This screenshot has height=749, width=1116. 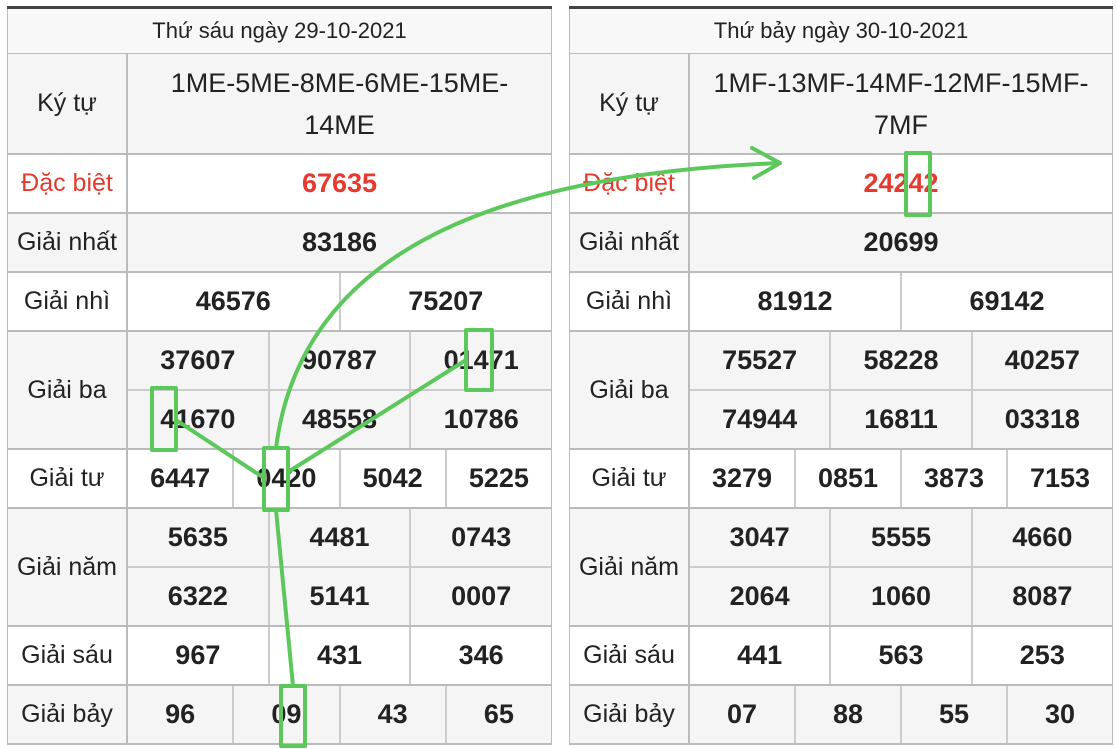 What do you see at coordinates (279, 31) in the screenshot?
I see `table-header-date: Thứ sáu ngày 29-10-2021` at bounding box center [279, 31].